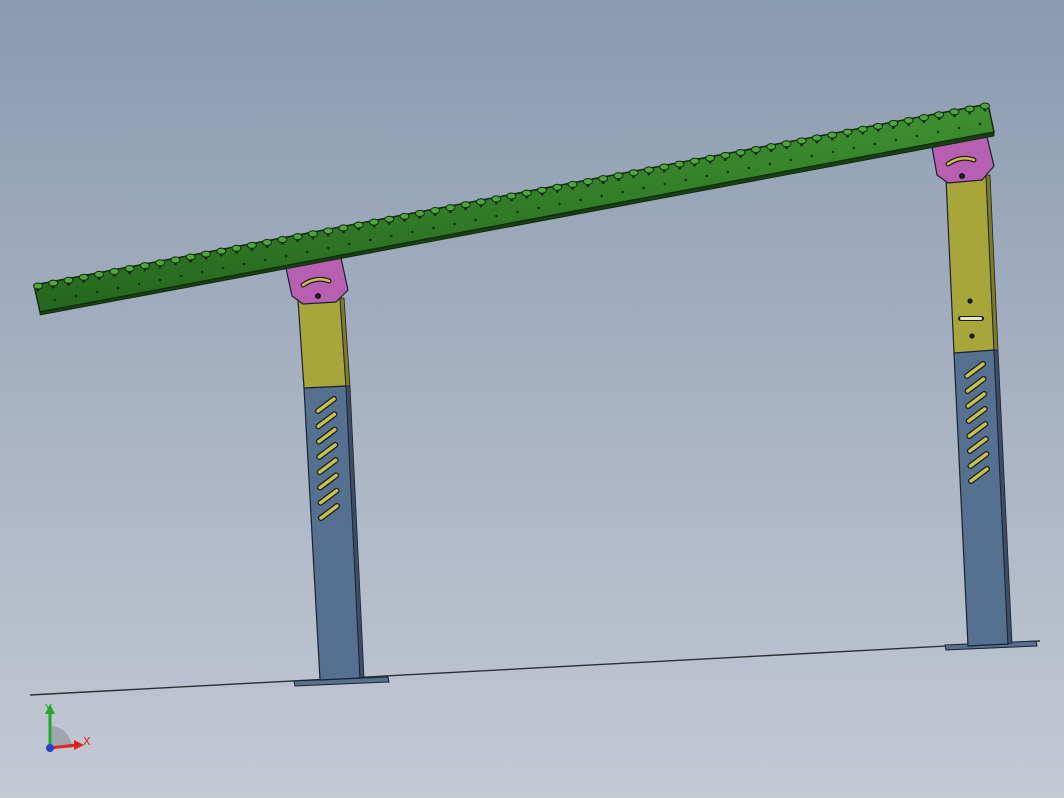  Describe the element at coordinates (87, 741) in the screenshot. I see `x-axis-label: X` at that location.